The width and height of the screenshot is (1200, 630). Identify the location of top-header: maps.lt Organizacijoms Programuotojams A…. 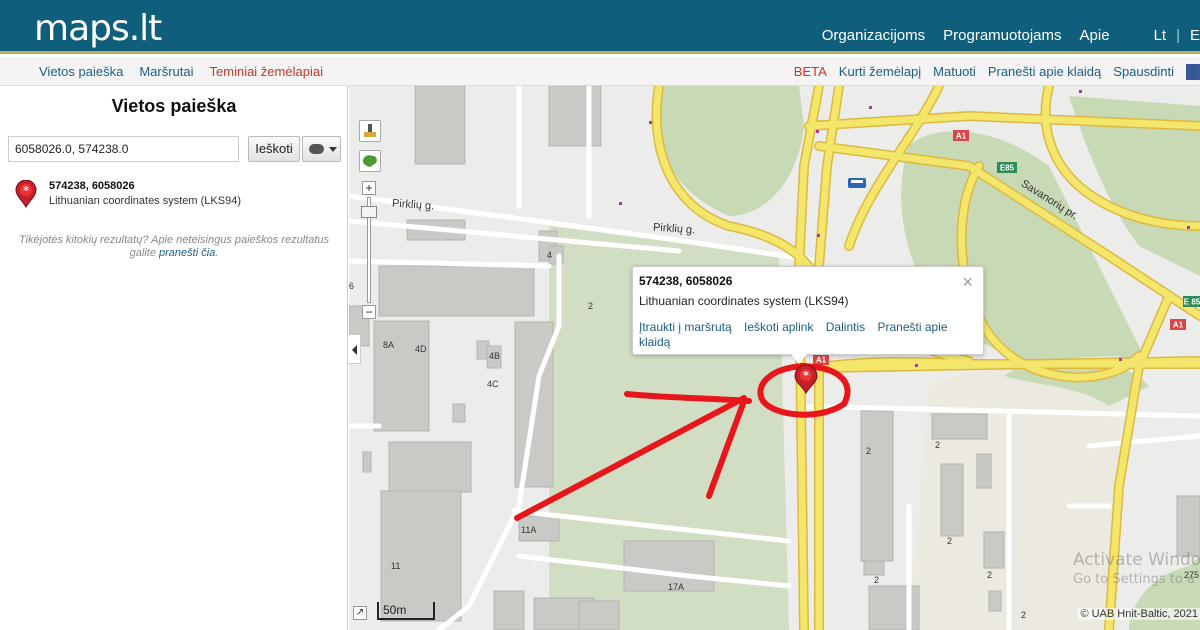
(600, 27).